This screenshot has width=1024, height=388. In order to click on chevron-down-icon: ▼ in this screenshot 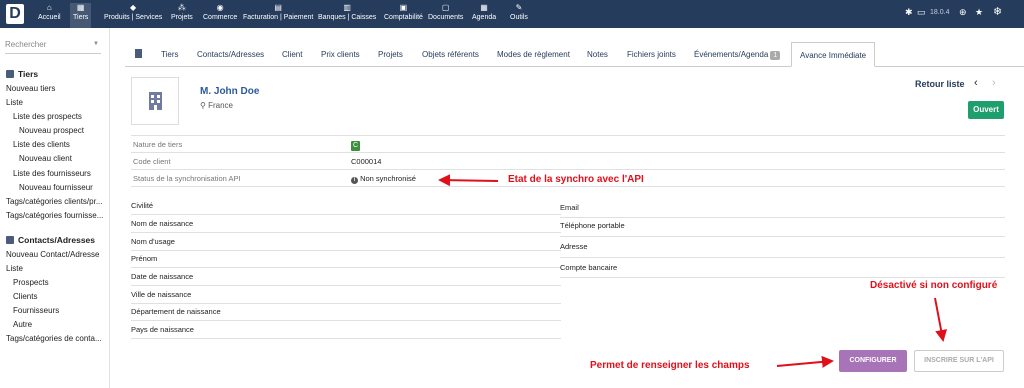, I will do `click(96, 44)`.